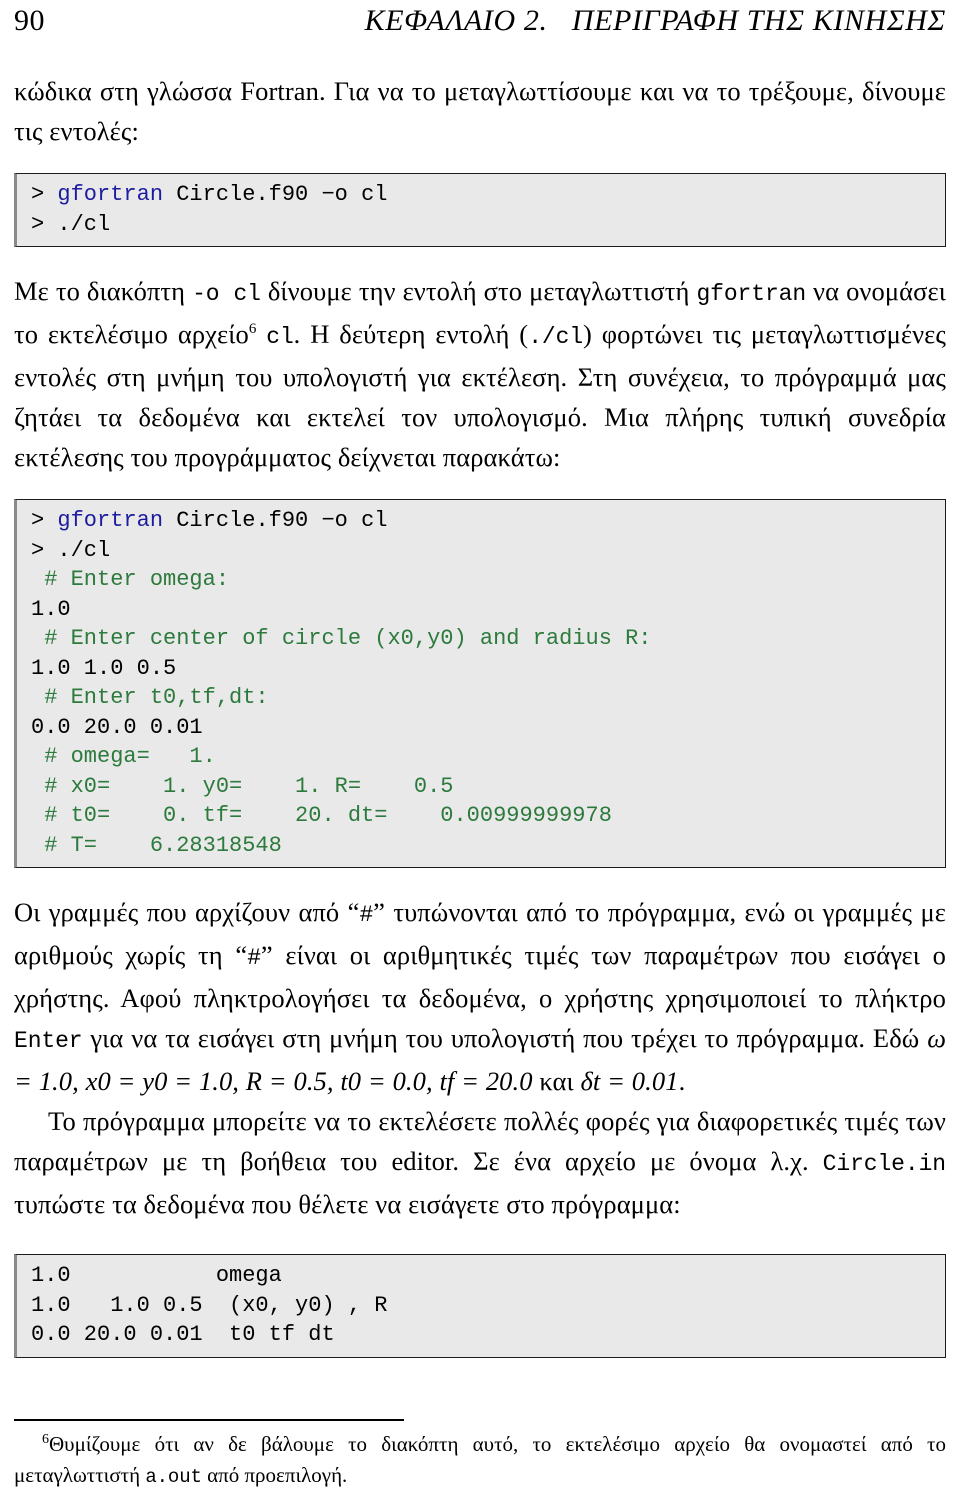 The width and height of the screenshot is (960, 1503). What do you see at coordinates (156, 845) in the screenshot?
I see `code-comment: # T= 6.28318548` at bounding box center [156, 845].